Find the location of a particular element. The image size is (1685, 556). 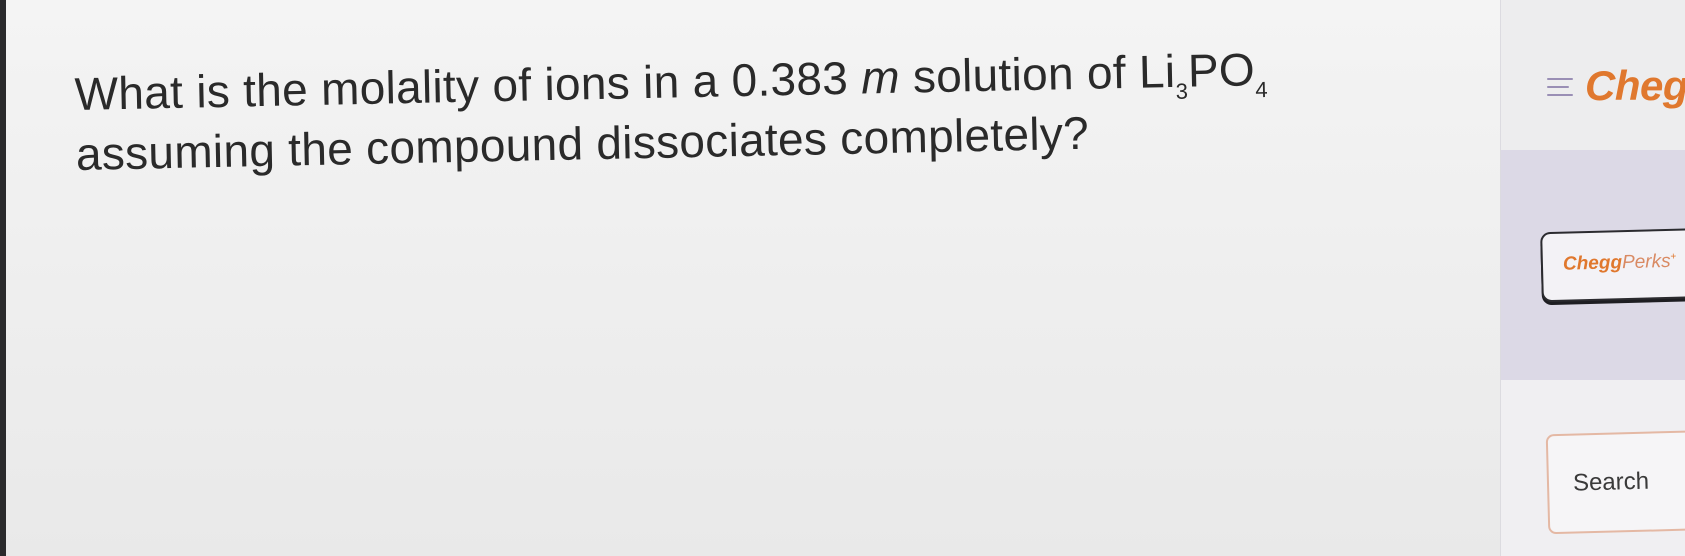

hamburger-menu-icon is located at coordinates (1560, 89).